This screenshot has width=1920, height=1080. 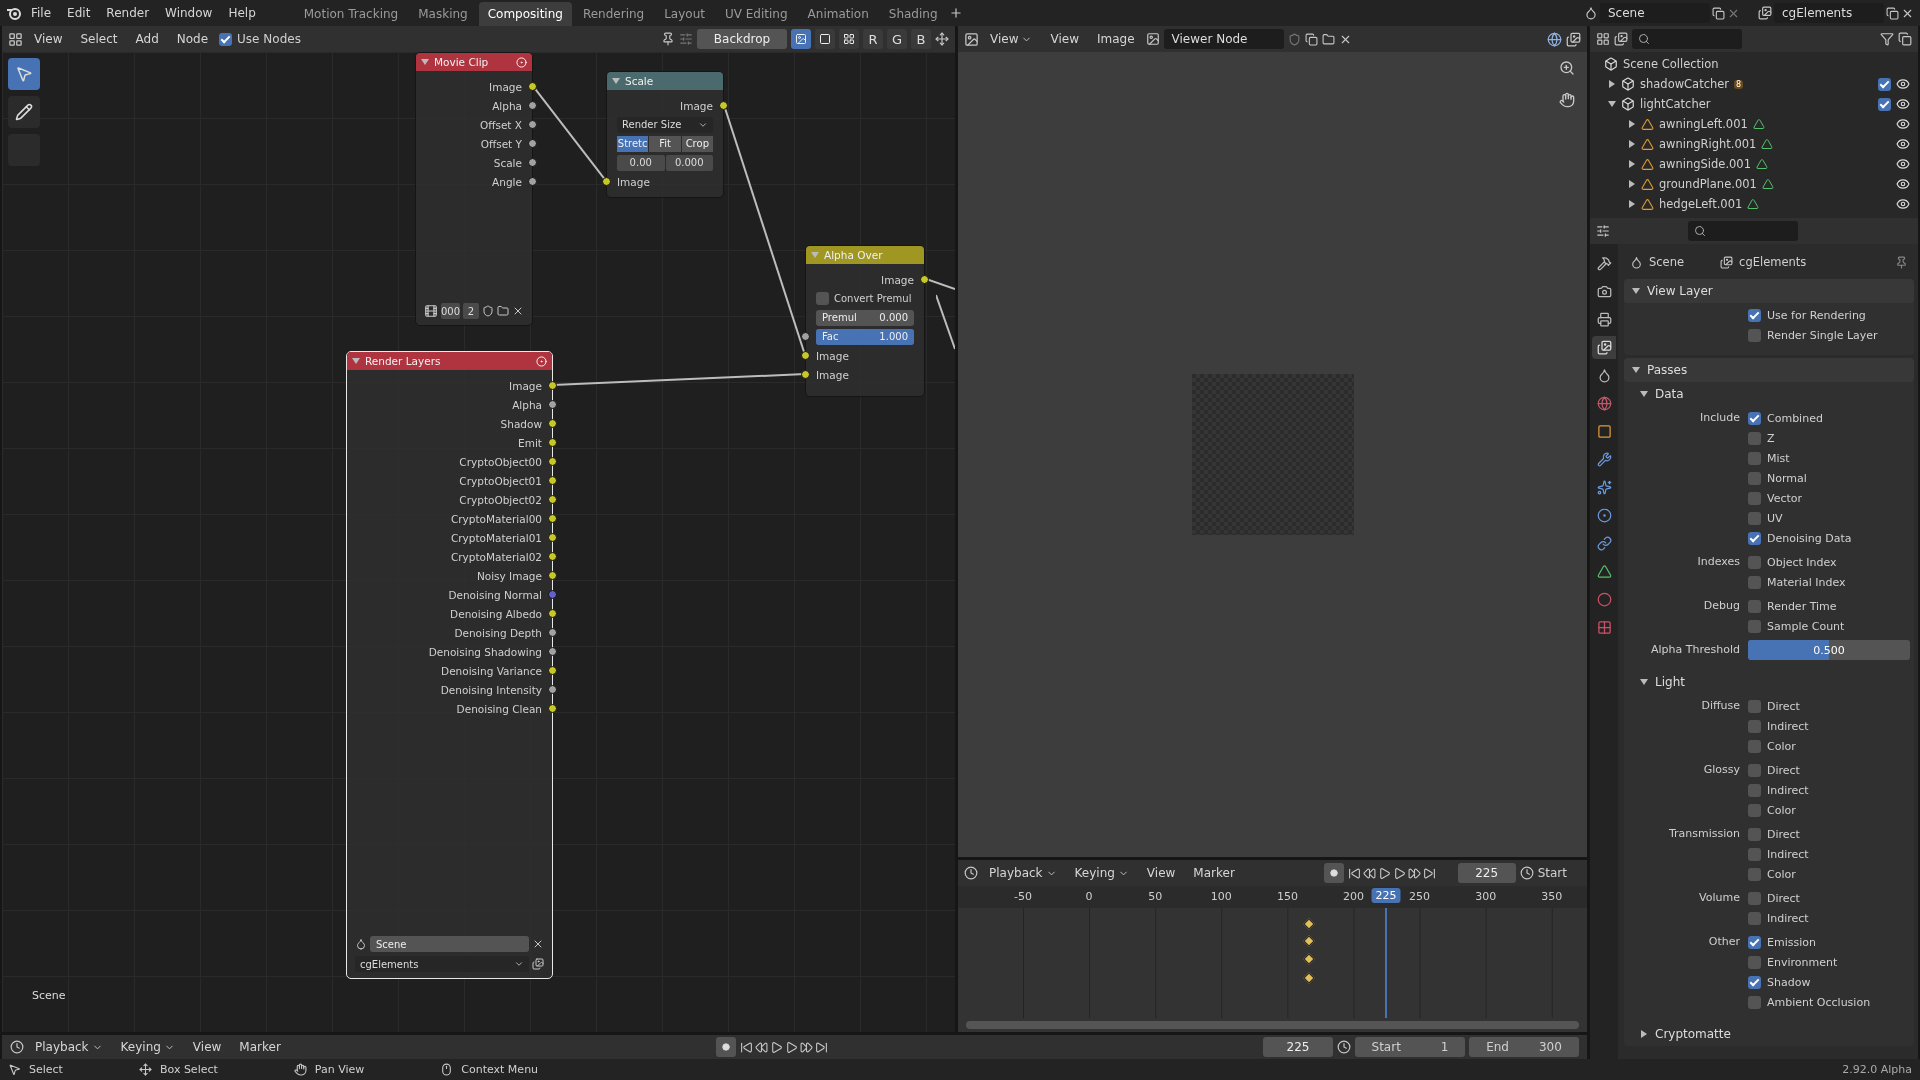 I want to click on fac-slider: Fac 1.000, so click(x=865, y=336).